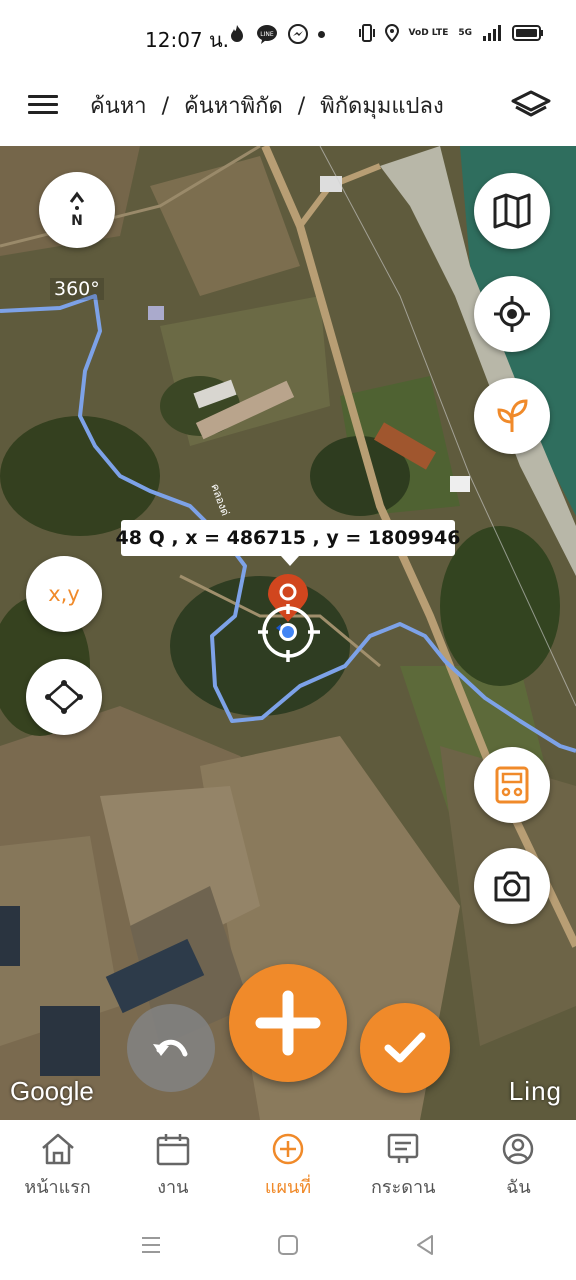 The height and width of the screenshot is (1280, 576). What do you see at coordinates (77, 289) in the screenshot?
I see `compass-heading-label: 360°` at bounding box center [77, 289].